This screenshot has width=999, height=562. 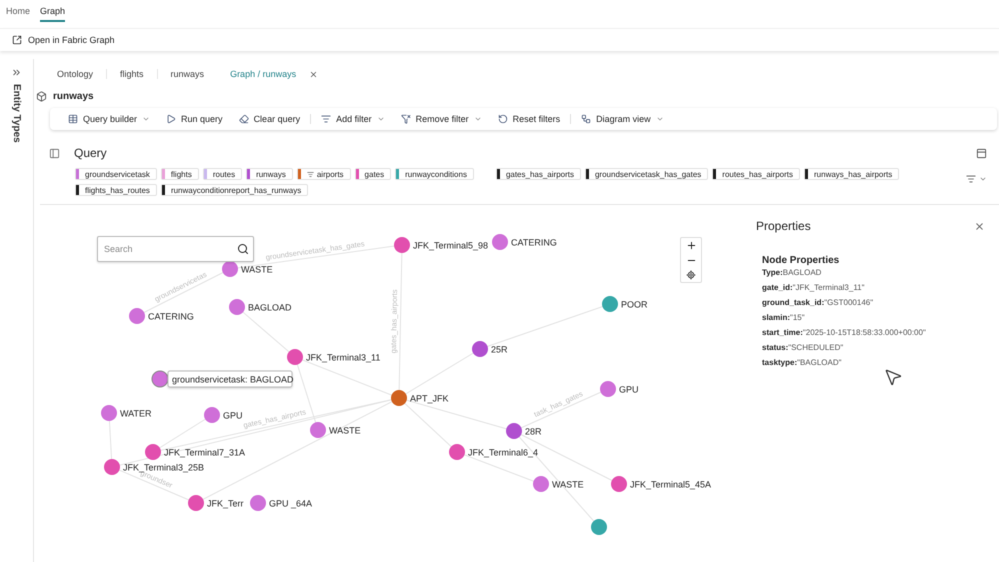 What do you see at coordinates (163, 467) in the screenshot?
I see `node-label: JFK_Terminal3_25B` at bounding box center [163, 467].